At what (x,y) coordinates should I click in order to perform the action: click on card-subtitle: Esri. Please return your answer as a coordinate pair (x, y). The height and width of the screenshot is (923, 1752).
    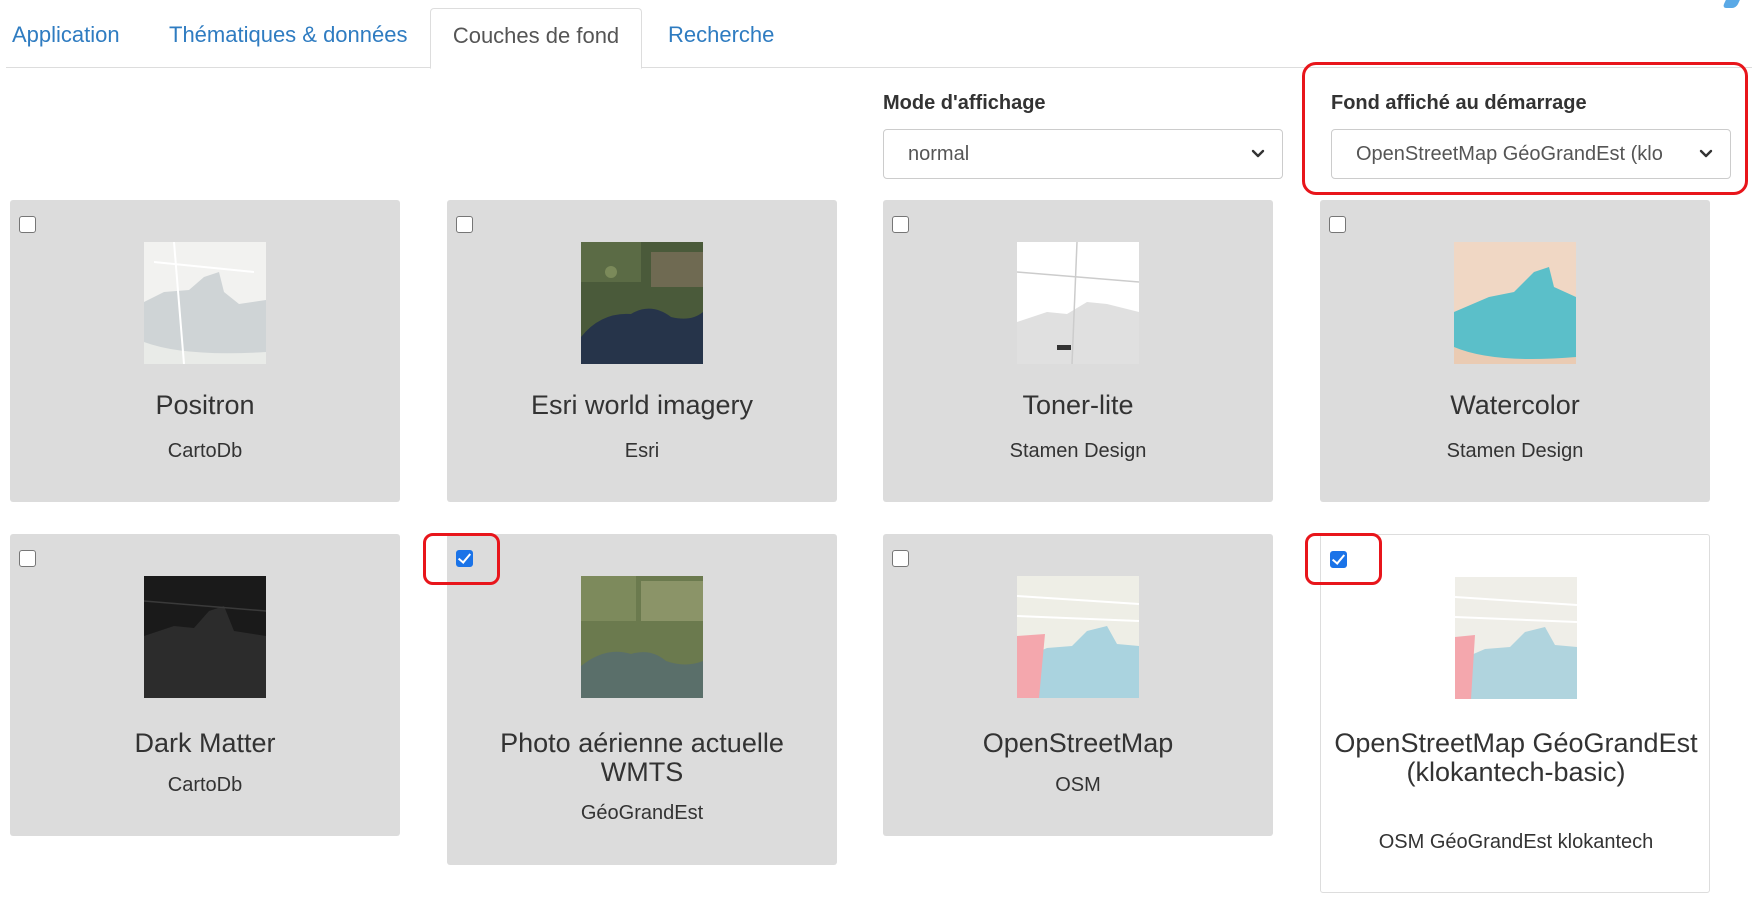
    Looking at the image, I should click on (642, 451).